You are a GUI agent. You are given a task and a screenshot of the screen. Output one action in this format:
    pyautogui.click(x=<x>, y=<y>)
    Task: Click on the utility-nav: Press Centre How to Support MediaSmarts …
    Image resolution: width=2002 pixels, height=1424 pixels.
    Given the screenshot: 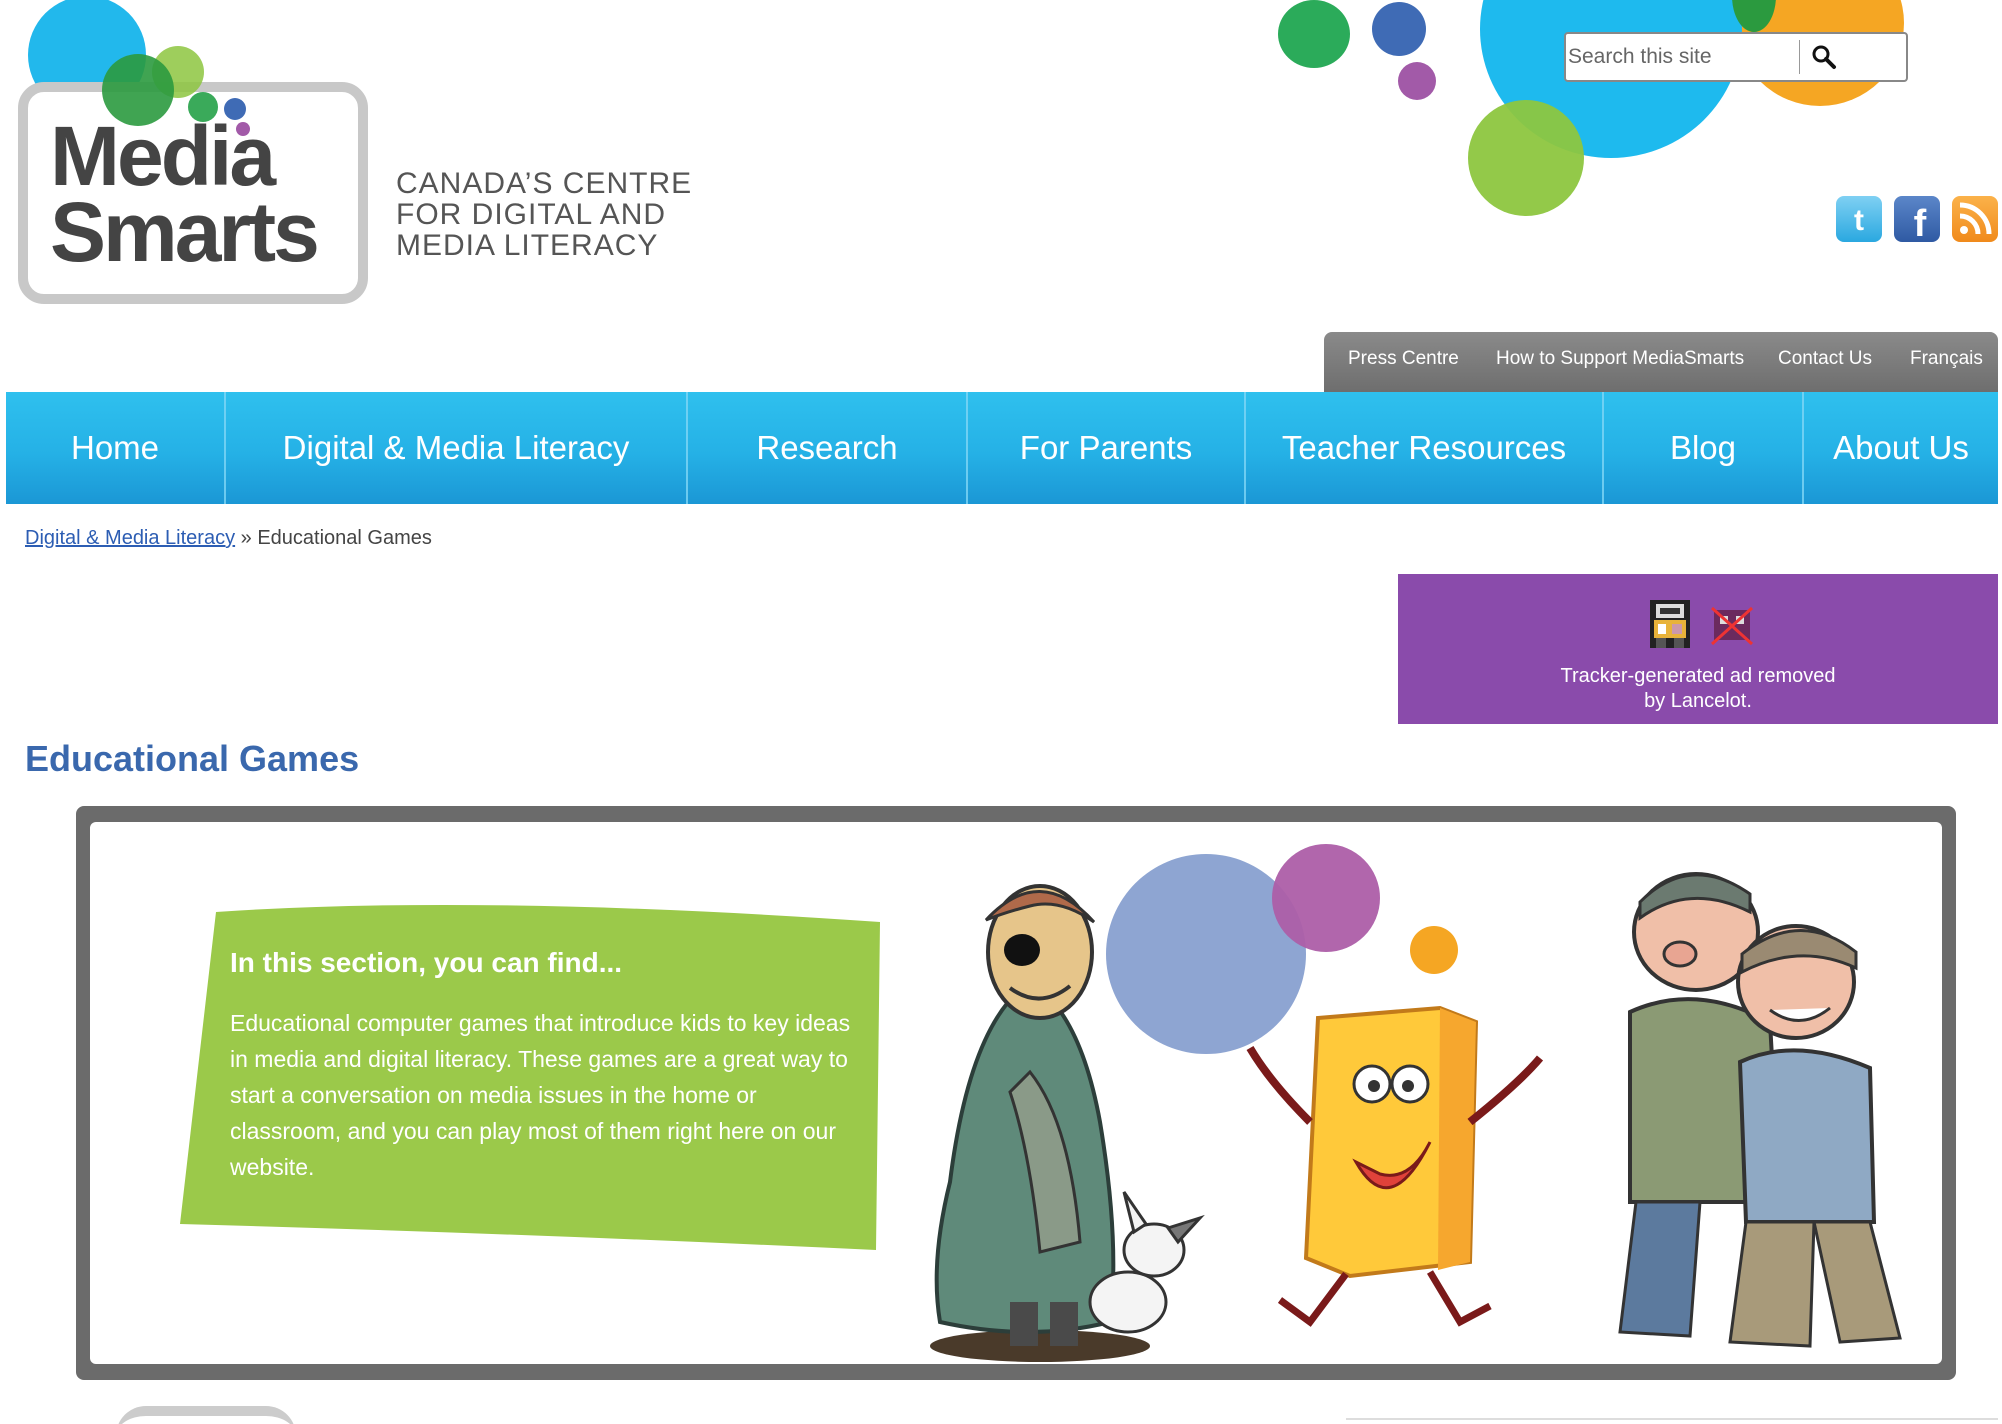 What is the action you would take?
    pyautogui.click(x=1661, y=362)
    